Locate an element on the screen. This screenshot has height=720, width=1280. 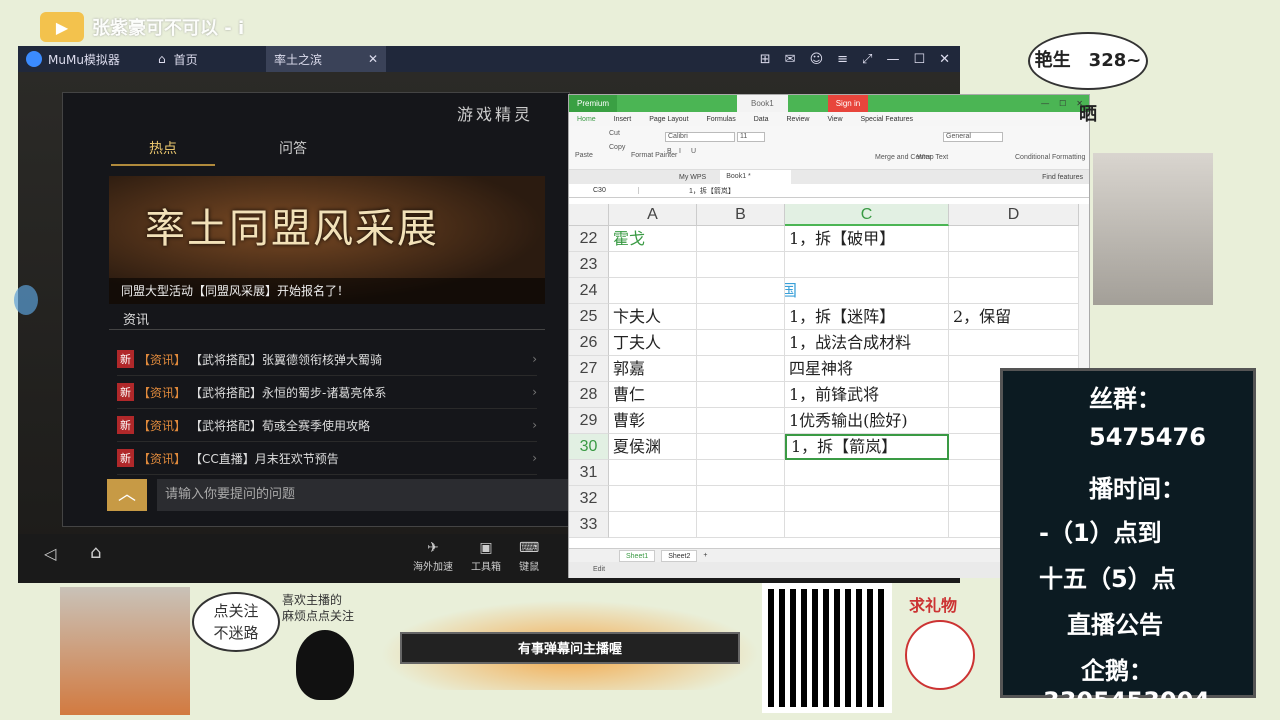
copy-button: Copy is located at coordinates (617, 147).